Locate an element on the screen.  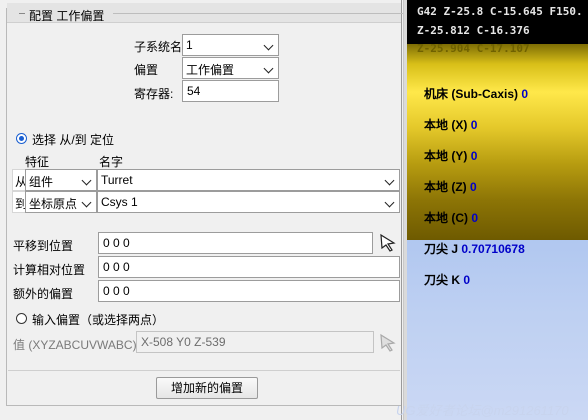
readout-local-y: 本地 (Y) 0 is located at coordinates (451, 156).